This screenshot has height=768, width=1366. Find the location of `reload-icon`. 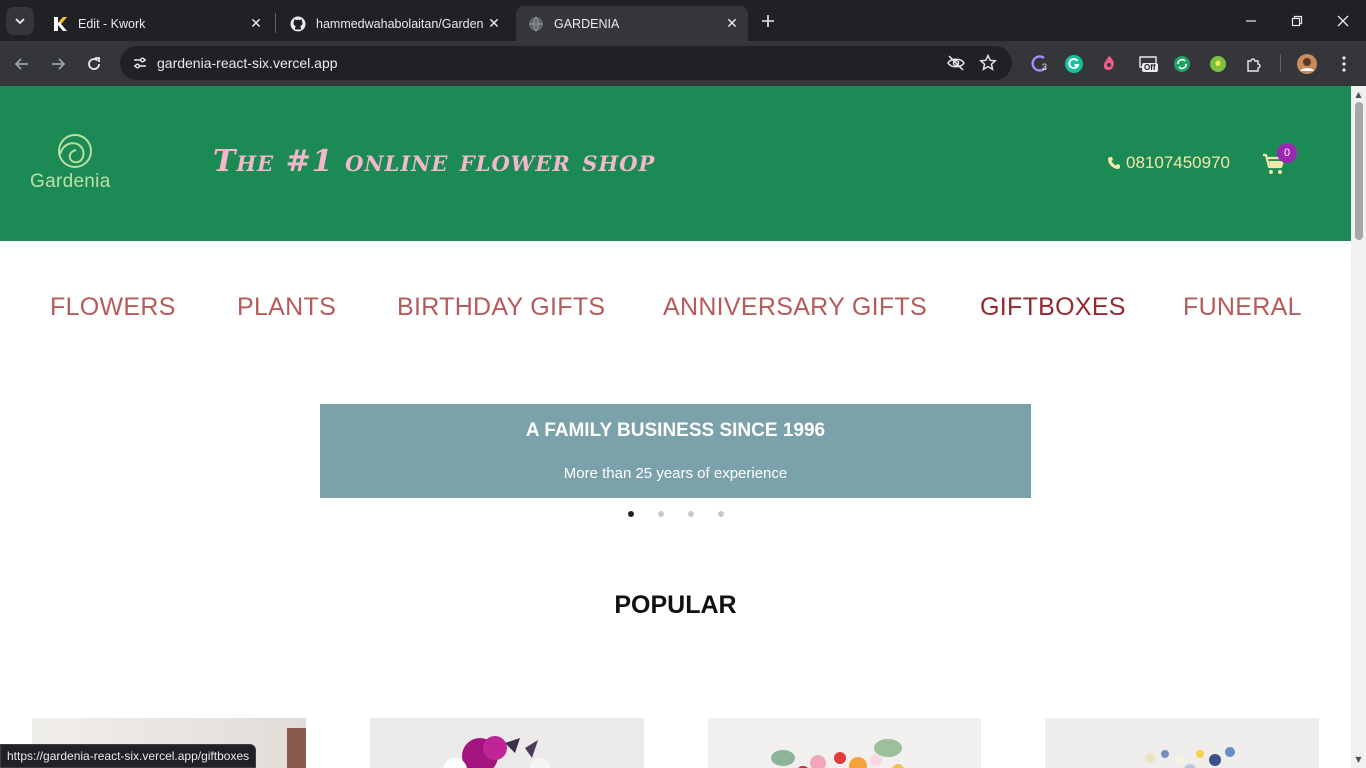

reload-icon is located at coordinates (94, 63).